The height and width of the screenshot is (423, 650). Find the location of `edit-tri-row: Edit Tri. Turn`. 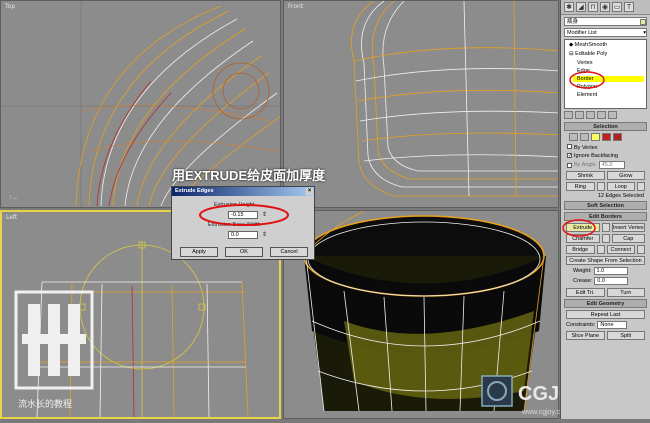

edit-tri-row: Edit Tri. Turn is located at coordinates (605, 292).